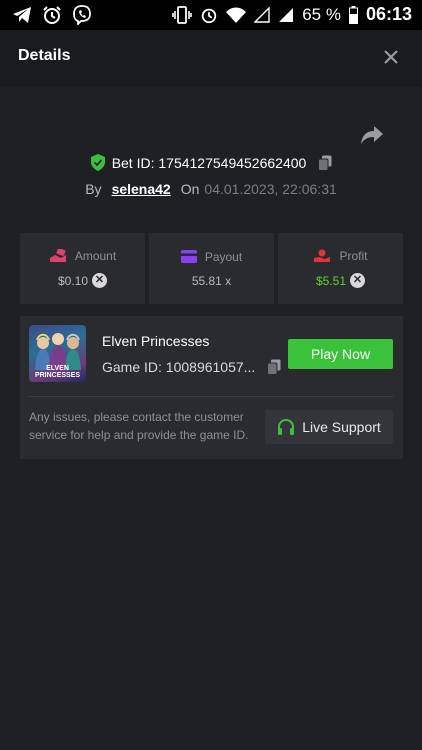 Image resolution: width=422 pixels, height=750 pixels. I want to click on battery-icon, so click(353, 14).